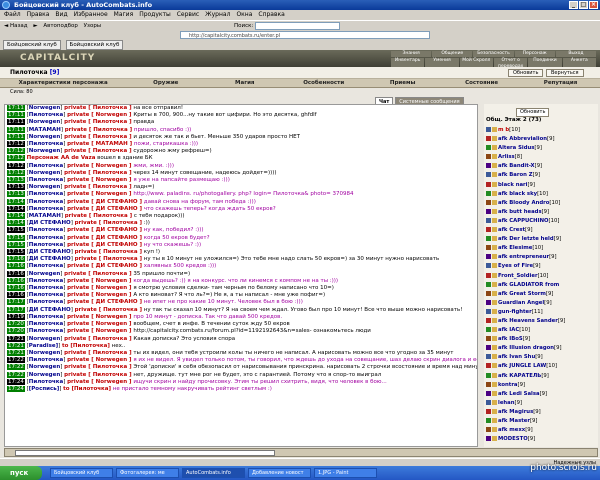 The height and width of the screenshot is (480, 600). Describe the element at coordinates (523, 257) in the screenshot. I see `user-name: afk entrepreneur` at that location.